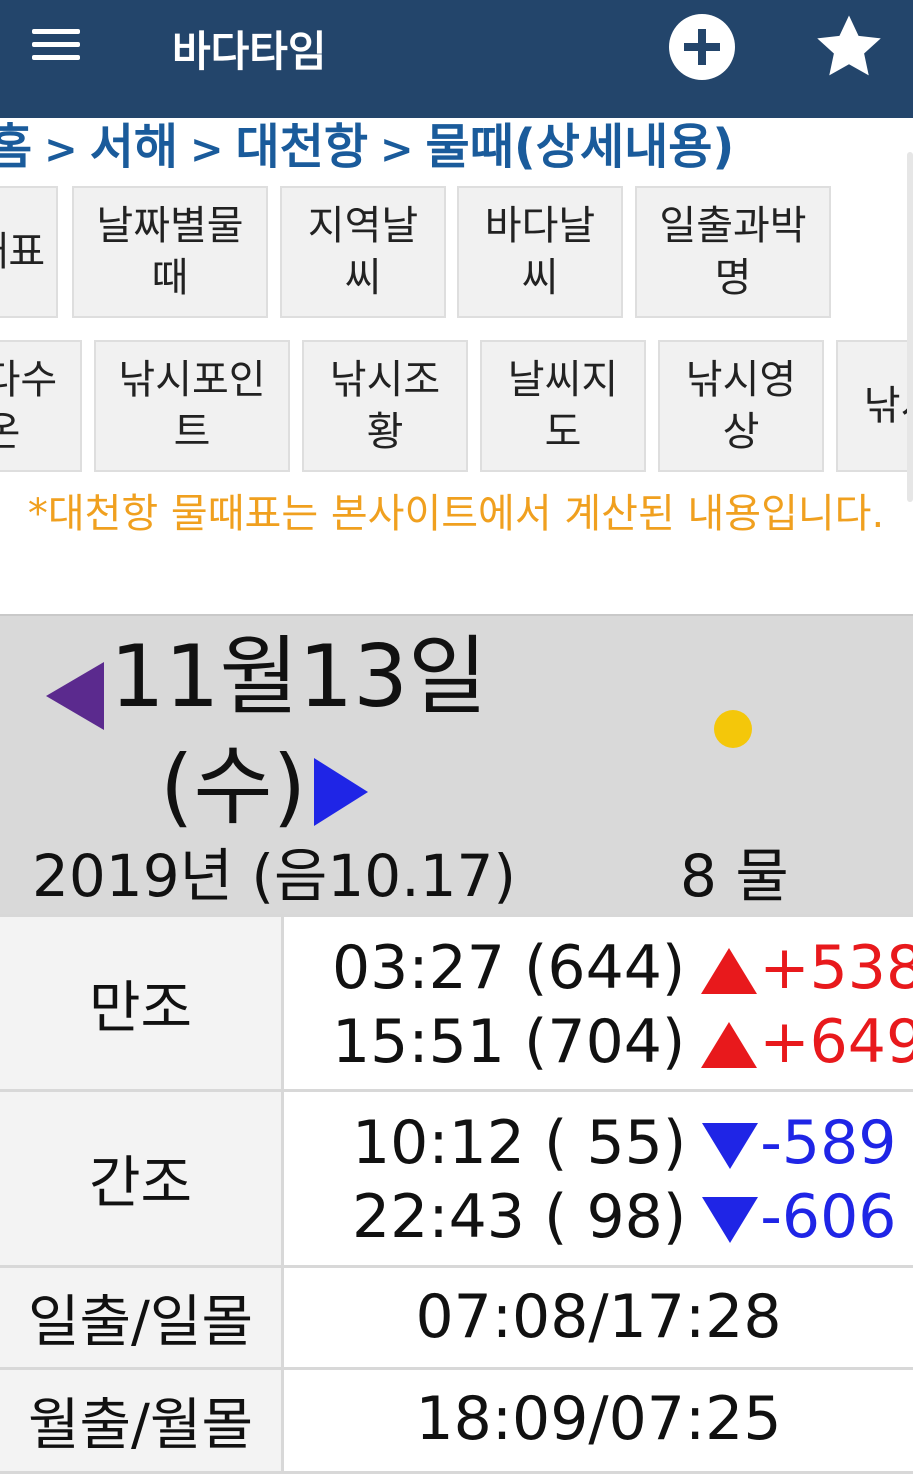  What do you see at coordinates (142, 1178) in the screenshot?
I see `low-tide-label: 간조` at bounding box center [142, 1178].